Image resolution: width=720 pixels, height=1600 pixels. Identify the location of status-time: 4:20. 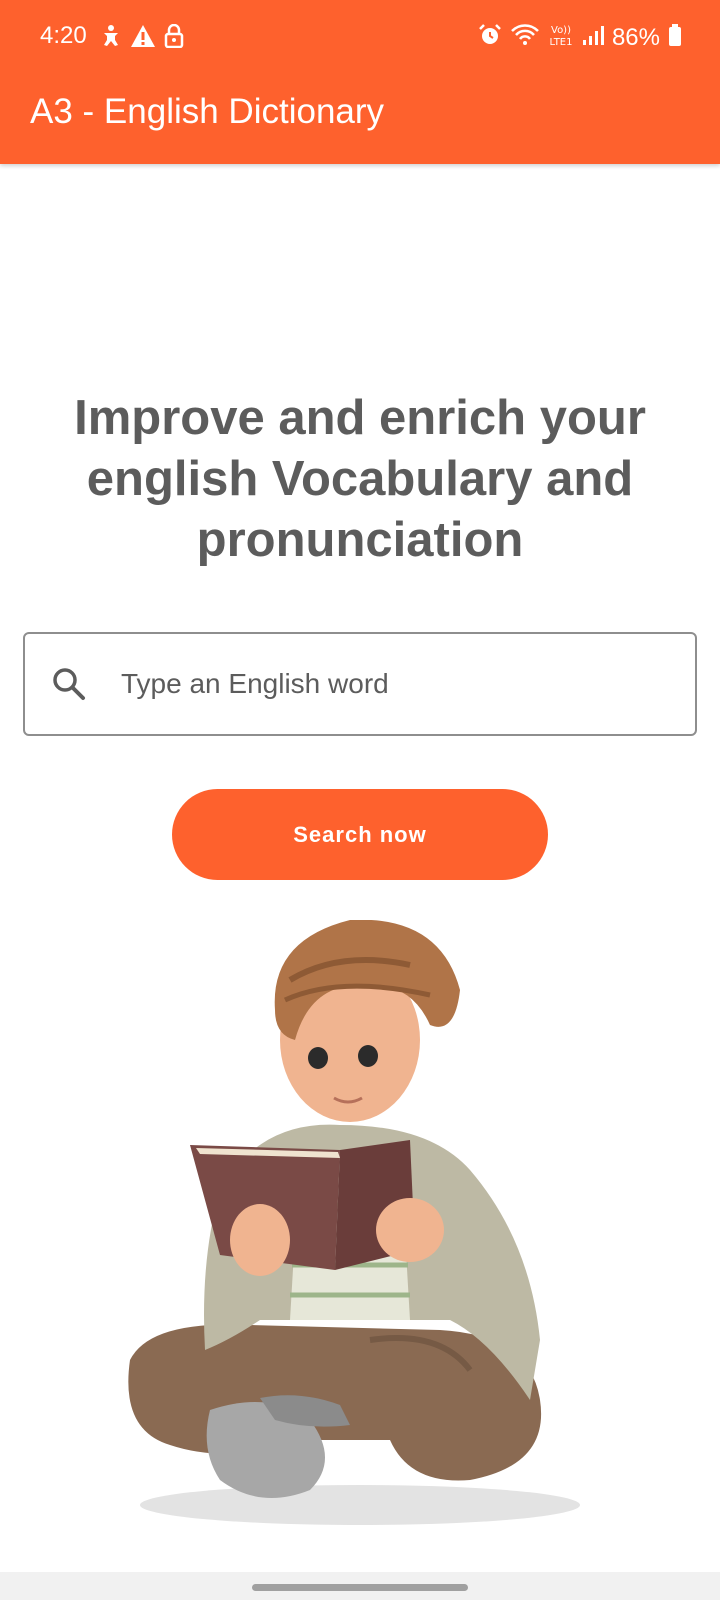
(63, 35).